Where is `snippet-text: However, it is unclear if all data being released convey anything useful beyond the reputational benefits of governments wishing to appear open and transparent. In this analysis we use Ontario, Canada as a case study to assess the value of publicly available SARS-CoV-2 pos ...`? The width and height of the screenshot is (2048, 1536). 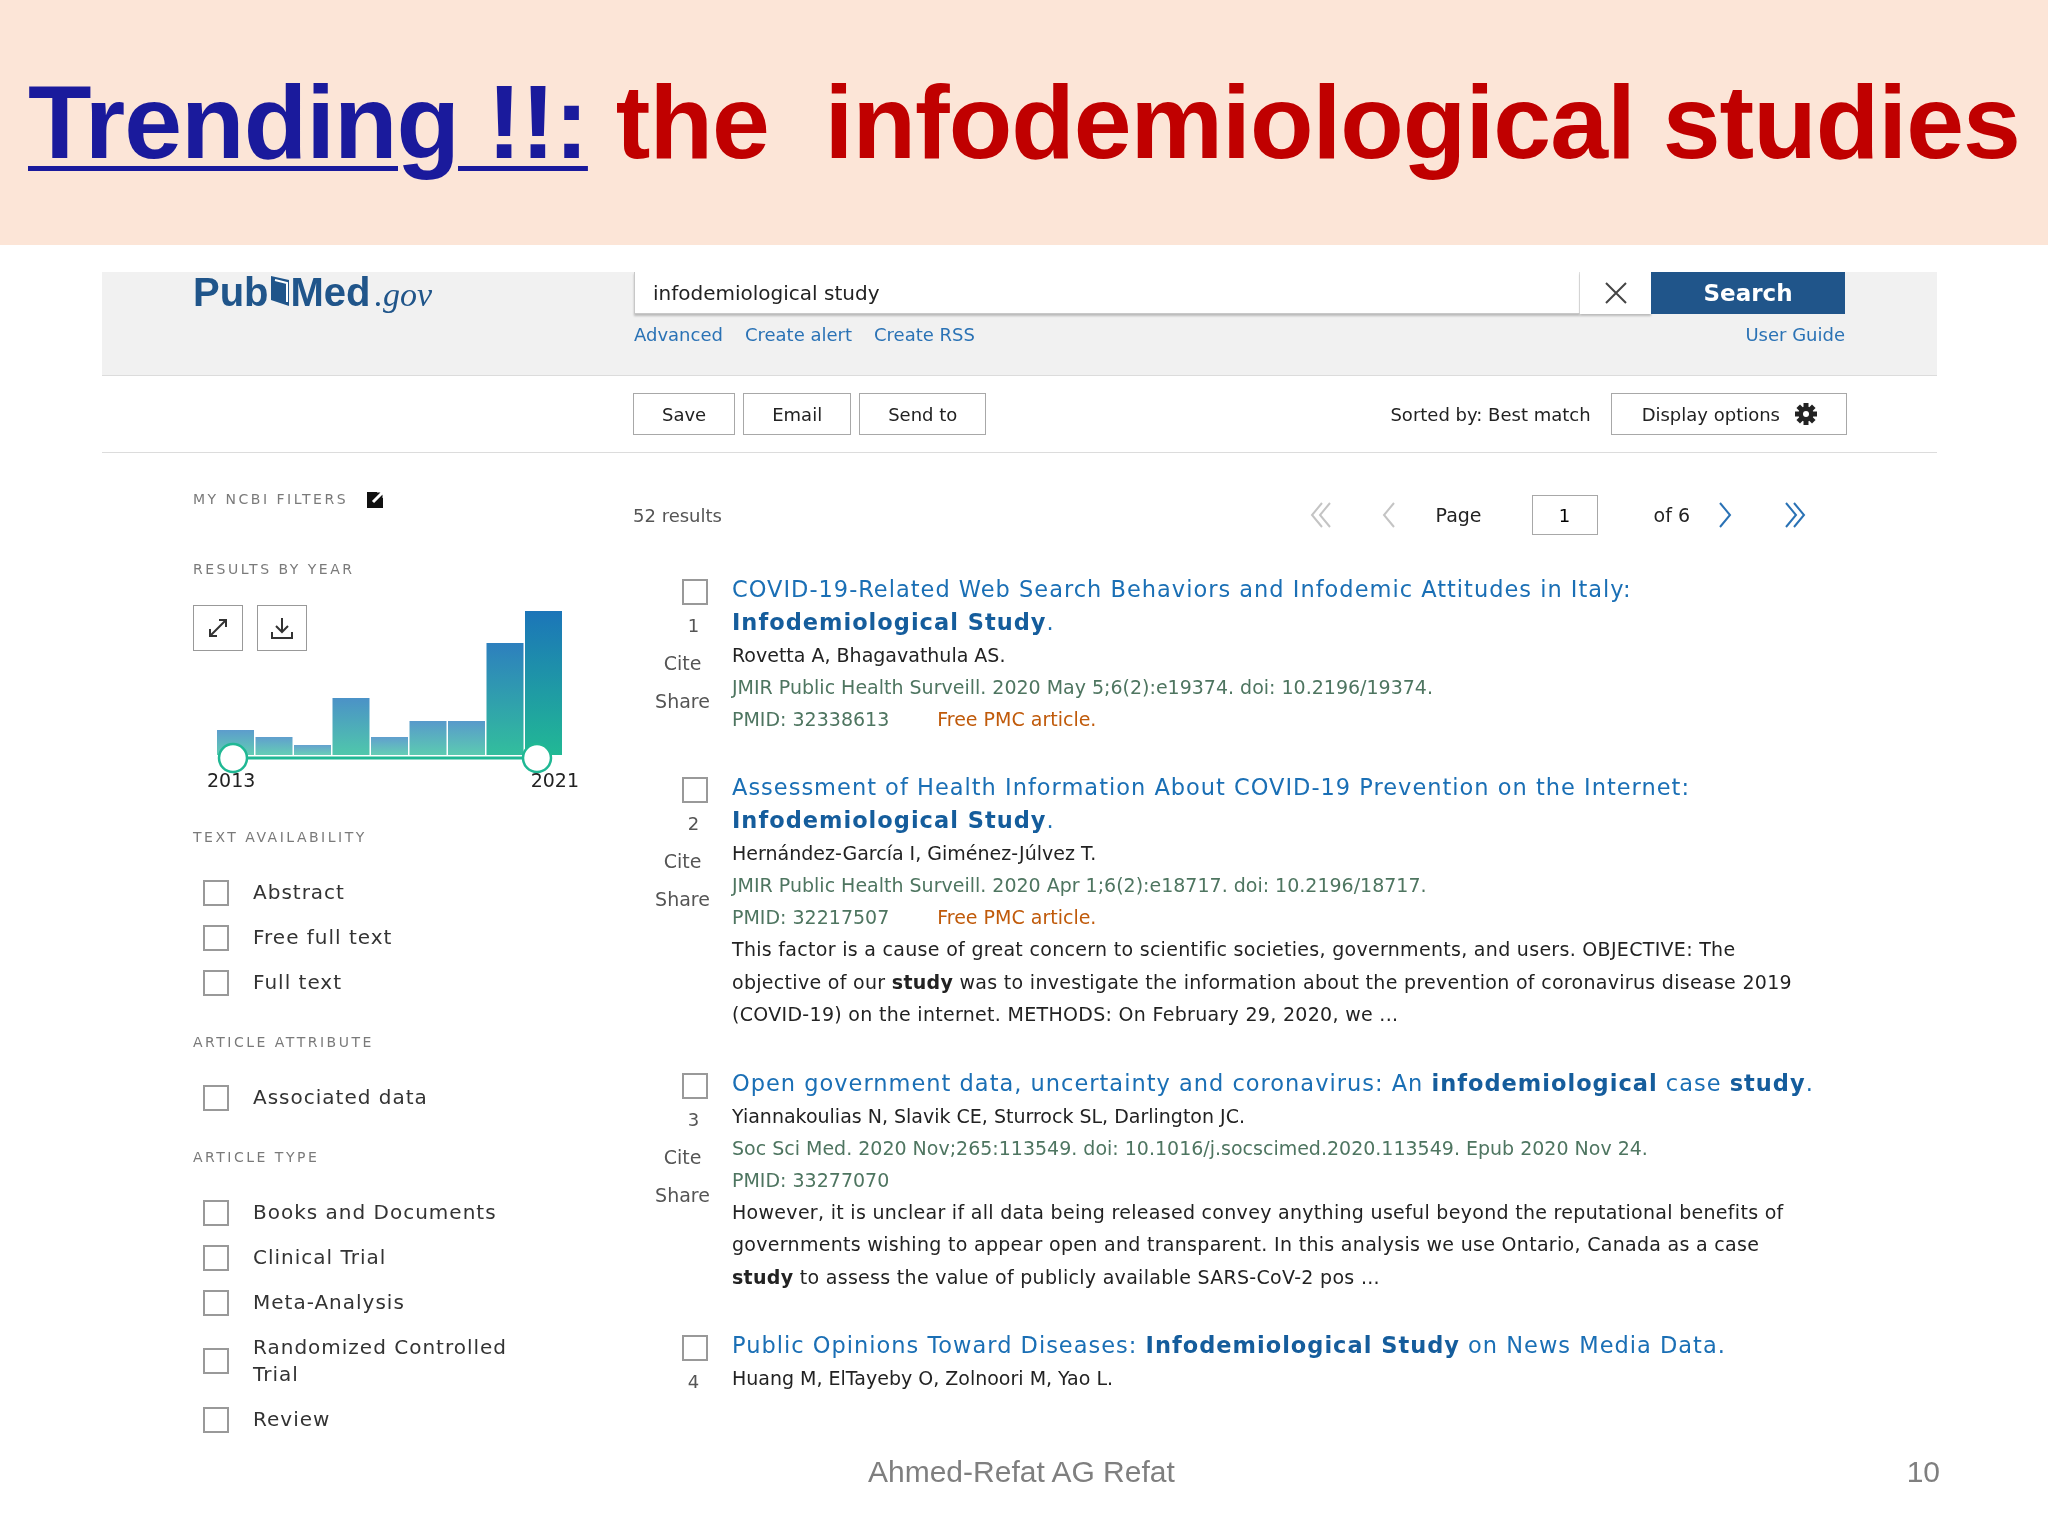 snippet-text: However, it is unclear if all data being released convey anything useful beyond the reputational benefits of governments wishing to appear open and transparent. In this analysis we use Ontario, Canada as a case study to assess the value of publicly available SARS-CoV-2 pos ... is located at coordinates (1258, 1244).